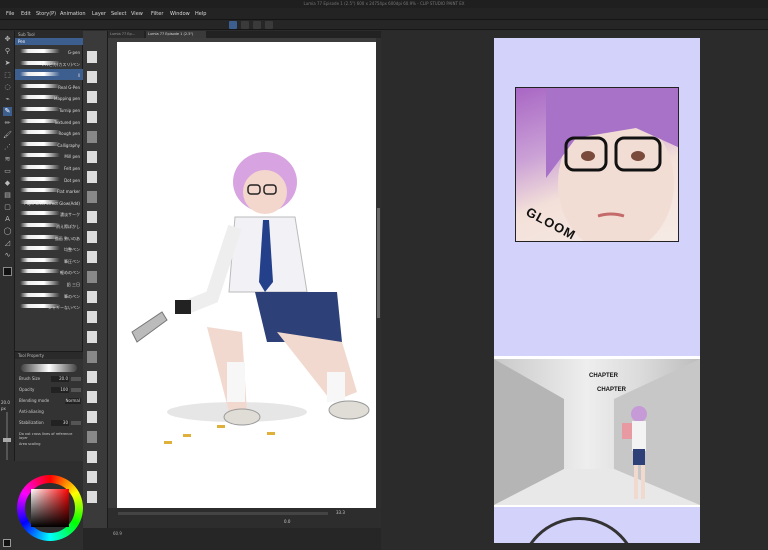  I want to click on brush-item: Rough pen, so click(49, 132).